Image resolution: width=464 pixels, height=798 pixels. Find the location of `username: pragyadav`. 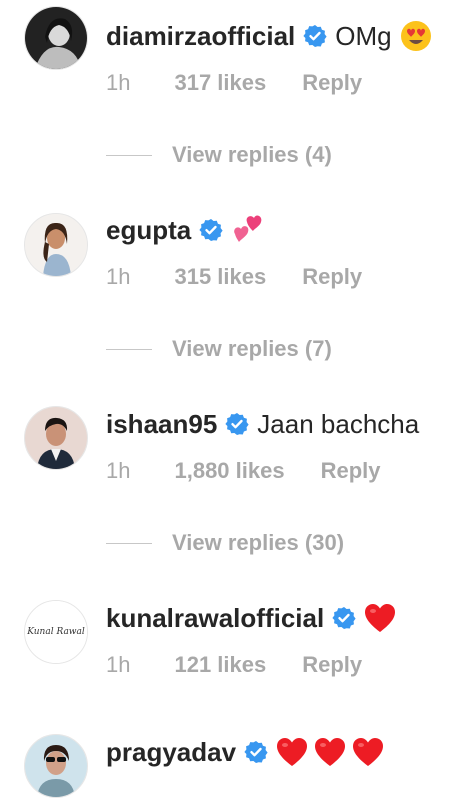

username: pragyadav is located at coordinates (171, 752).